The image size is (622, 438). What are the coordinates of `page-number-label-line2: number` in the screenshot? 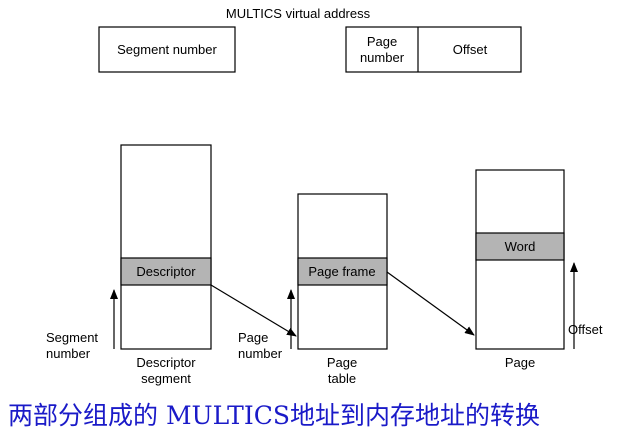 It's located at (382, 57).